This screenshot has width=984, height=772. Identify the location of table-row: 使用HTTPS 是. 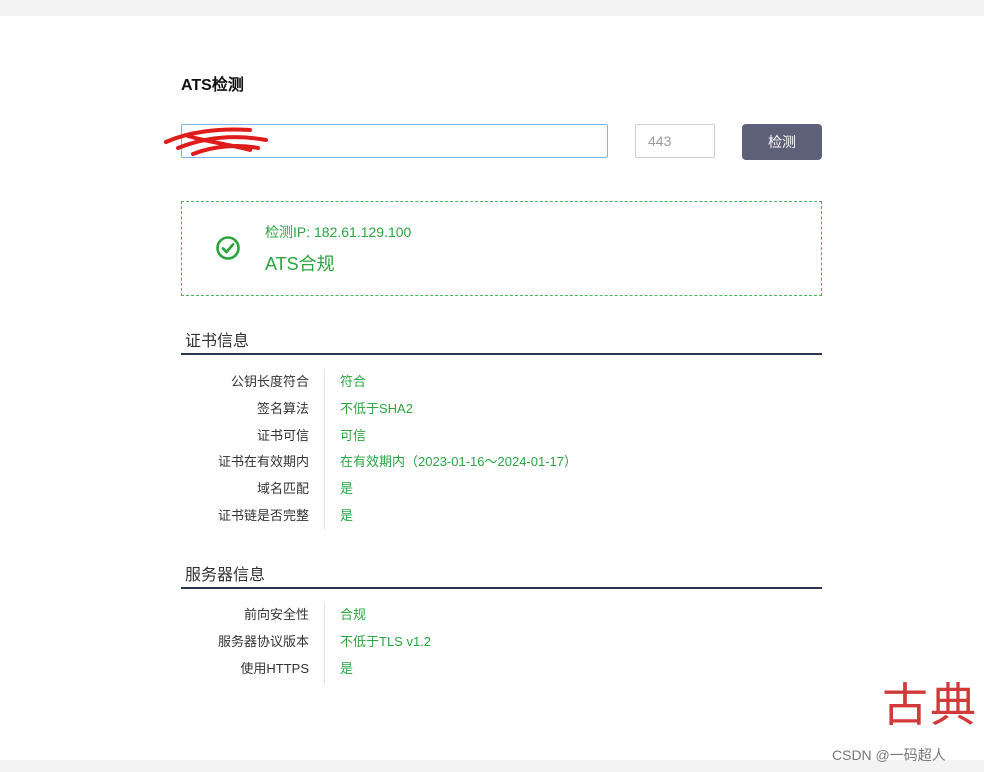
(501, 669).